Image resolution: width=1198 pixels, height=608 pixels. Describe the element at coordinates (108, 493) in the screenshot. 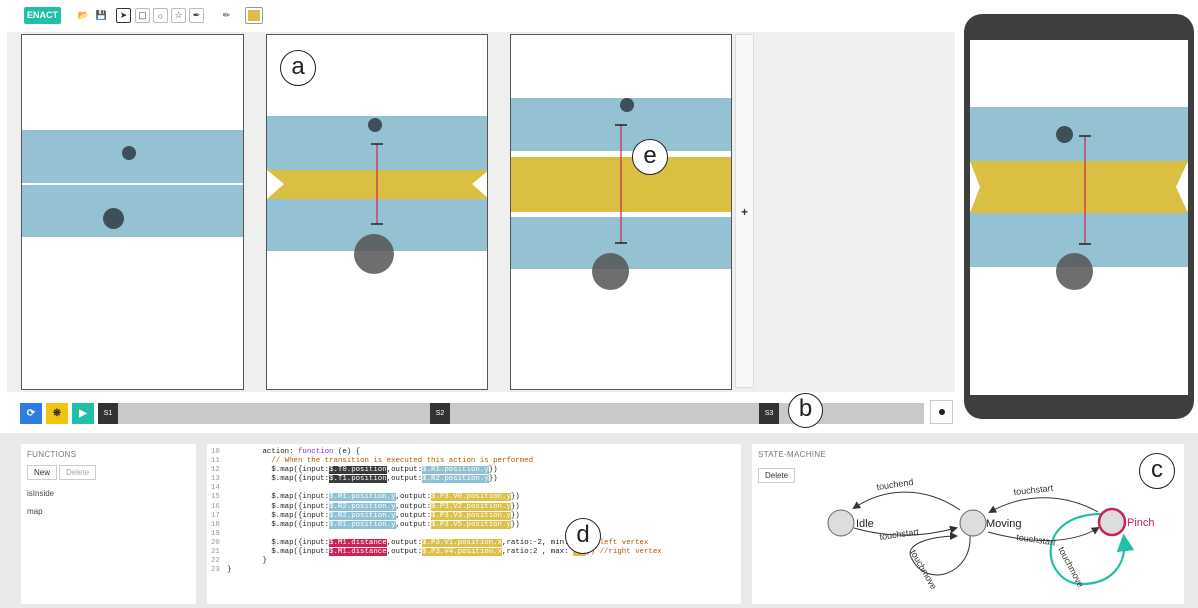

I see `function-item-isinside: isInside` at that location.